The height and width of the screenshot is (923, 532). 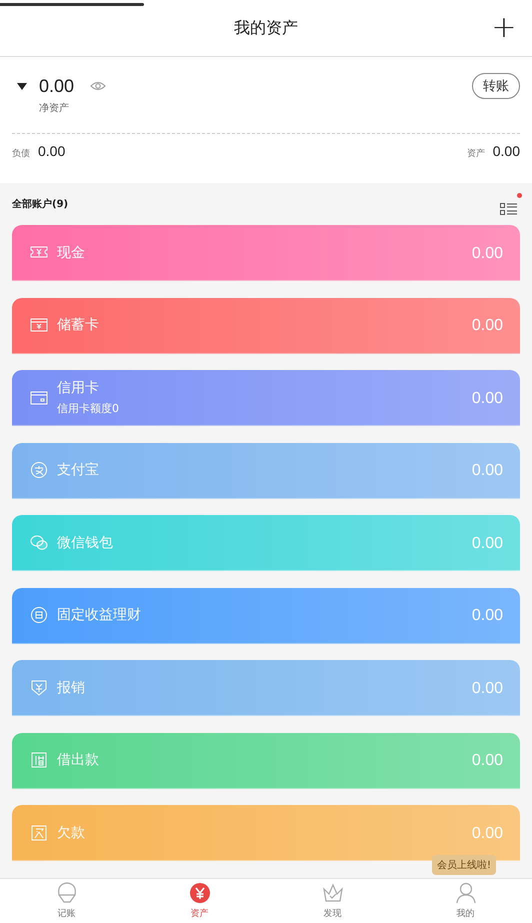 What do you see at coordinates (266, 760) in the screenshot?
I see `account-card: 借出款 0.00` at bounding box center [266, 760].